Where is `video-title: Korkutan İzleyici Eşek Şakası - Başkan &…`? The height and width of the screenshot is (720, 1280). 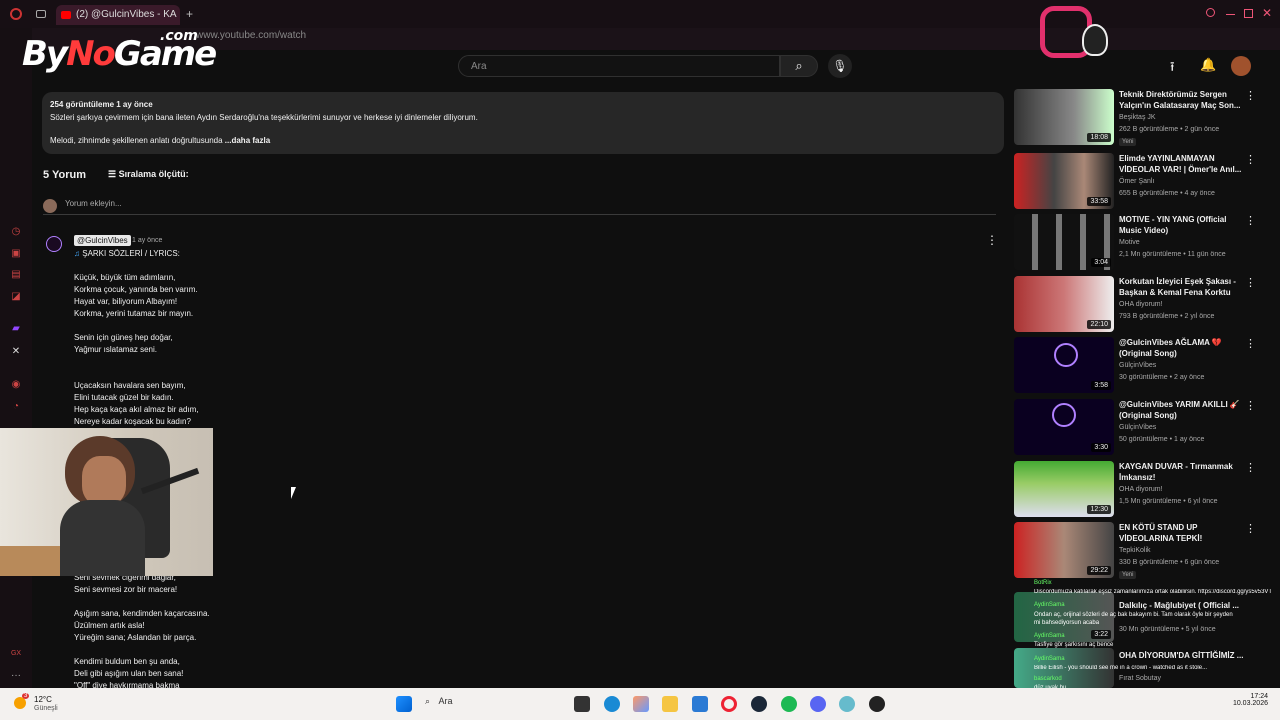
video-title: Korkutan İzleyici Eşek Şakası - Başkan &… is located at coordinates (1177, 287).